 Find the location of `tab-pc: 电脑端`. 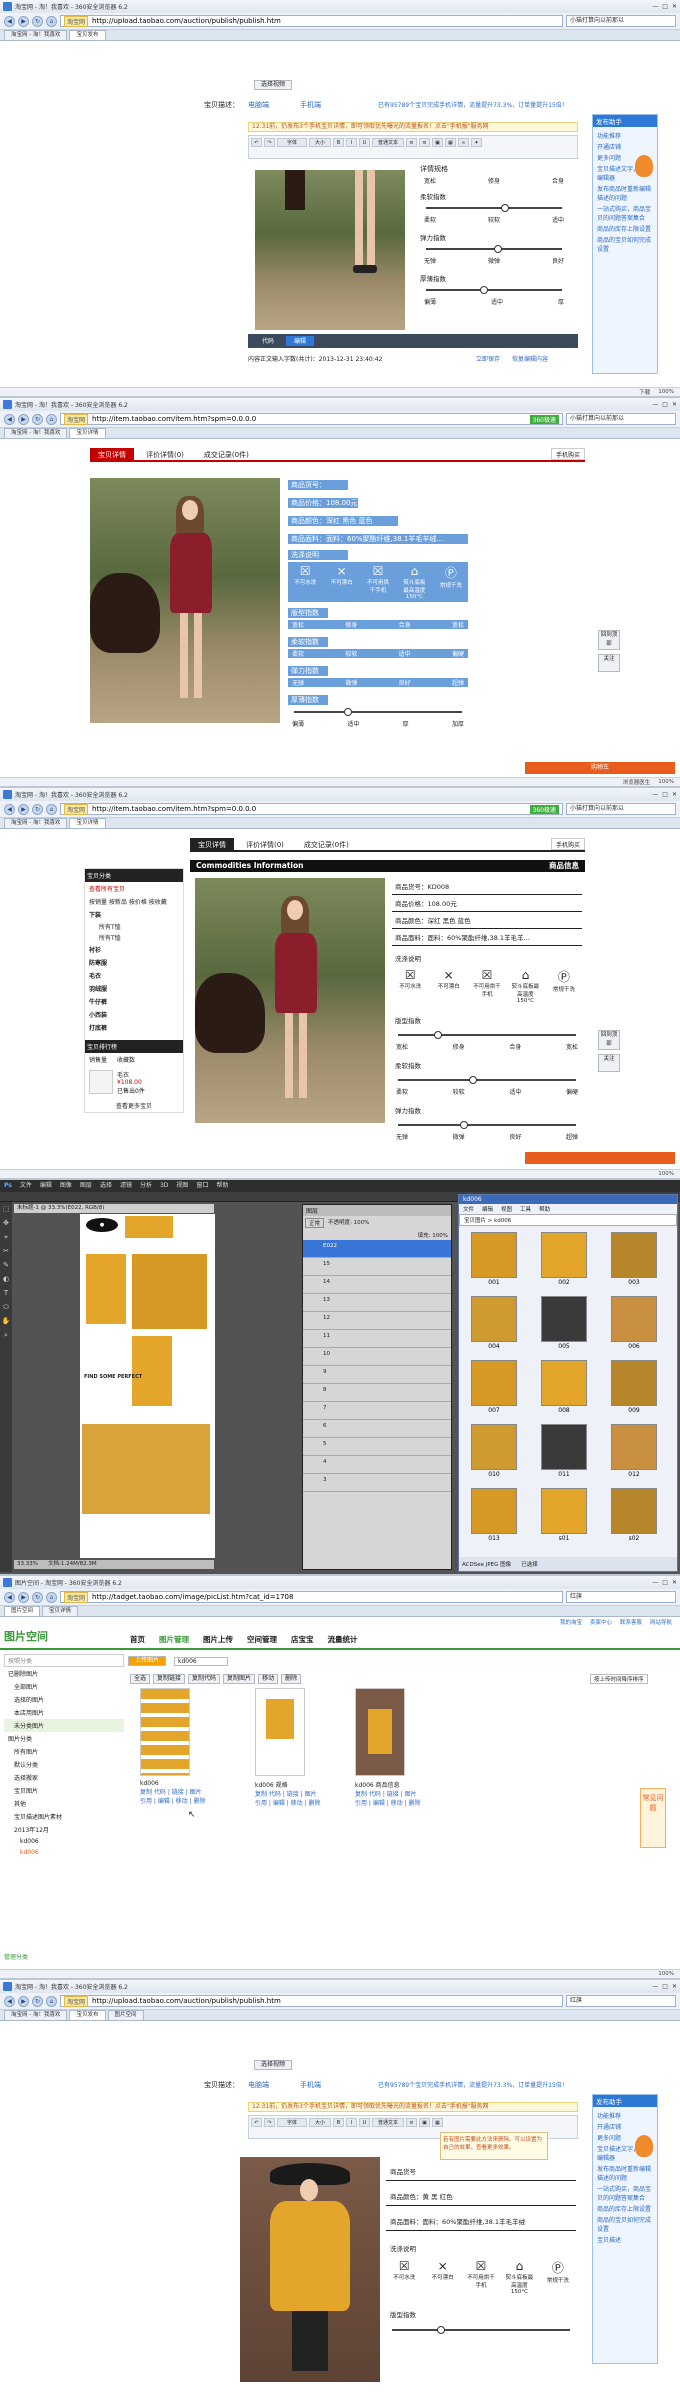

tab-pc: 电脑端 is located at coordinates (258, 105).